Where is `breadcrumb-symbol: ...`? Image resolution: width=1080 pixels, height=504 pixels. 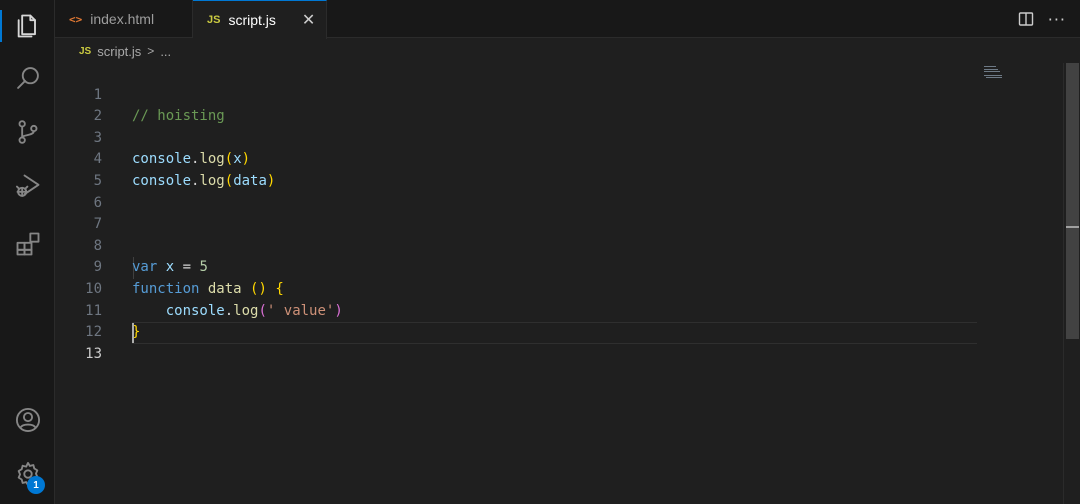 breadcrumb-symbol: ... is located at coordinates (165, 51).